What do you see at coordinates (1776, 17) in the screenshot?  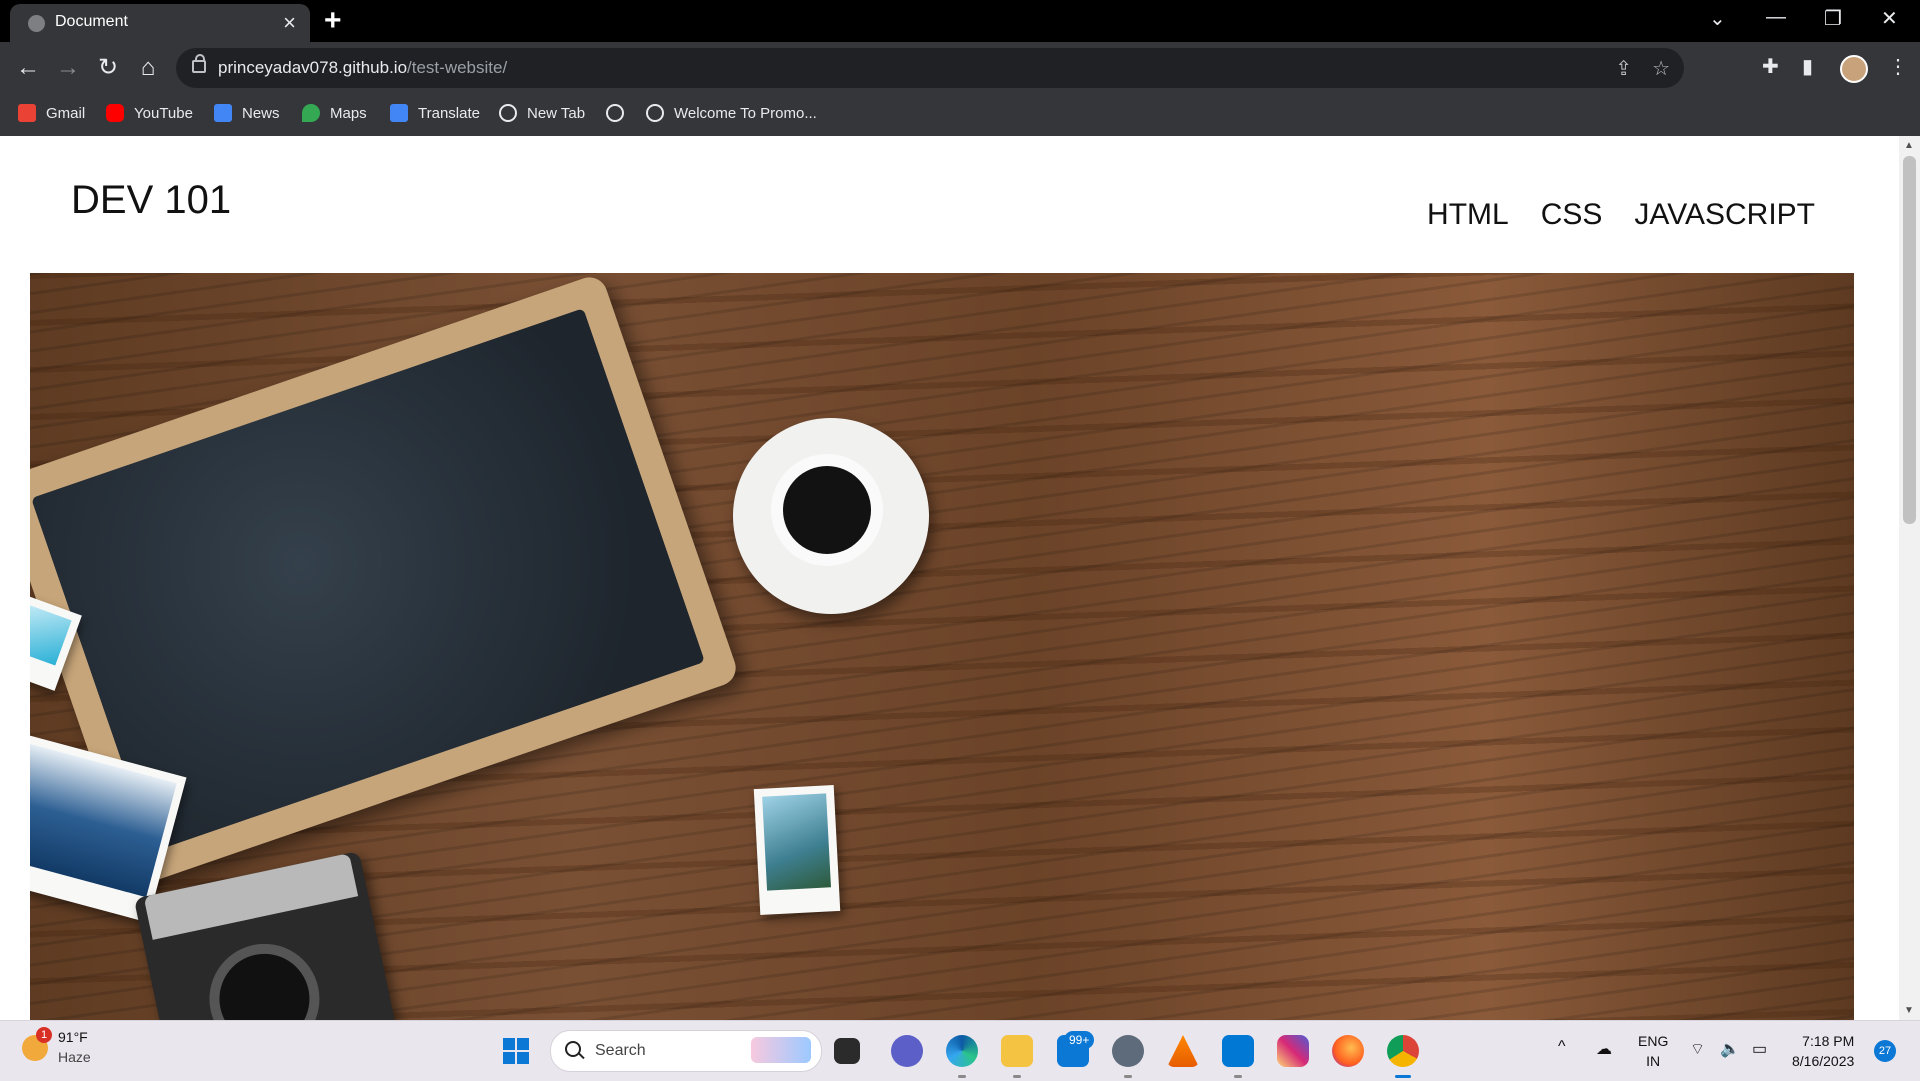 I see `minimize-icon: —` at bounding box center [1776, 17].